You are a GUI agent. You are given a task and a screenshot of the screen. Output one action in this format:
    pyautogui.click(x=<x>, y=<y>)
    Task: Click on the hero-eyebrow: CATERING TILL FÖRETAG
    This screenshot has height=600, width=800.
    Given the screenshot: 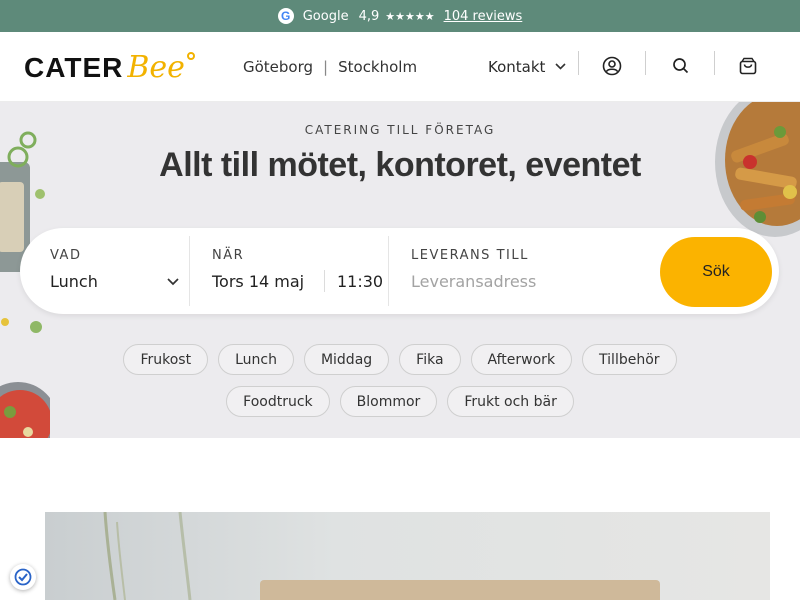 What is the action you would take?
    pyautogui.click(x=400, y=130)
    